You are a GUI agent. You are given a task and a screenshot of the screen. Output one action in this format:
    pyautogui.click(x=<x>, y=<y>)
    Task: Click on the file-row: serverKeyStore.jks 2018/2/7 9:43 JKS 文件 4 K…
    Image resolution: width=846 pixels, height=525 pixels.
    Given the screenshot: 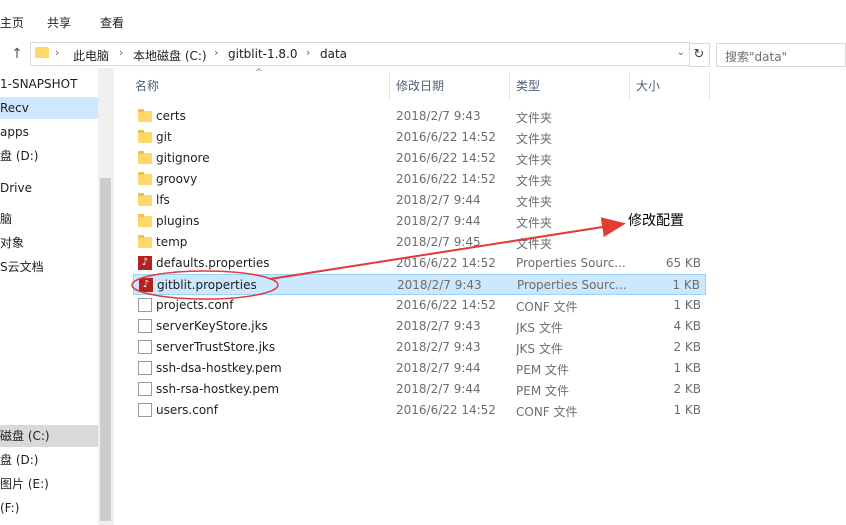 What is the action you would take?
    pyautogui.click(x=419, y=326)
    